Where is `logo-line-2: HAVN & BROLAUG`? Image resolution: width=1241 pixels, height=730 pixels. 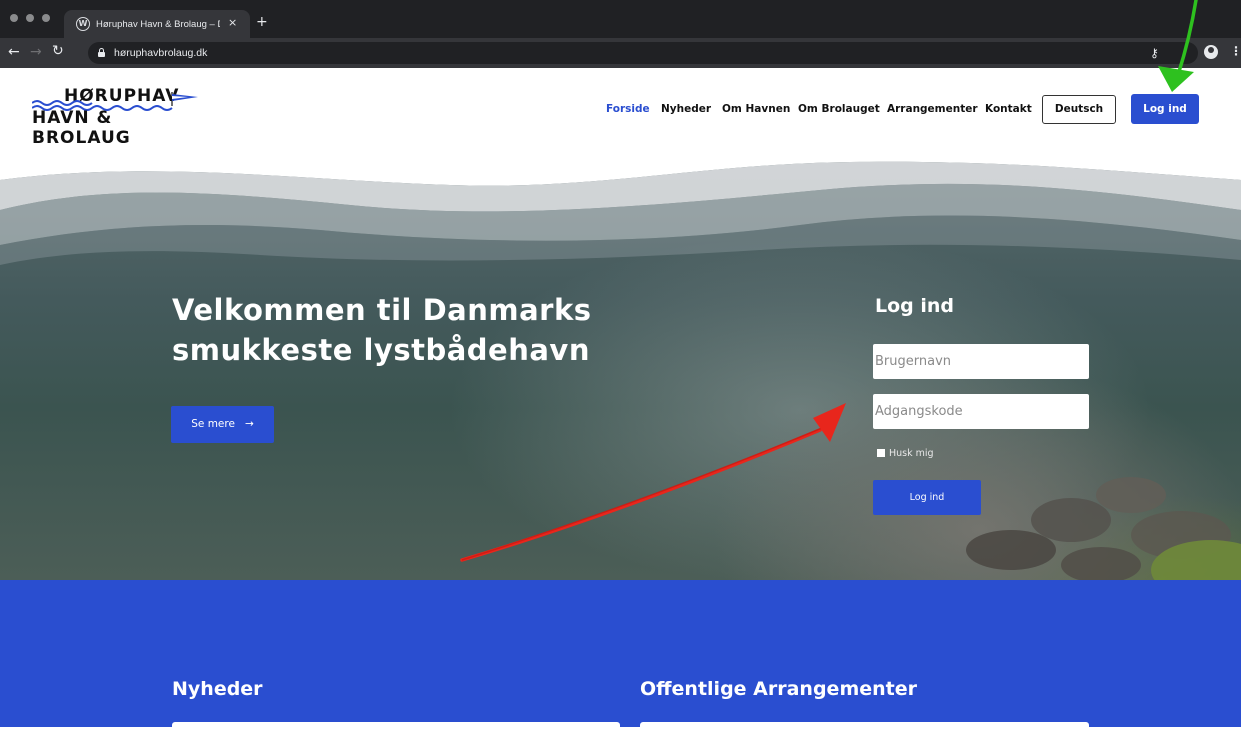
logo-line-2: HAVN & BROLAUG is located at coordinates (81, 128).